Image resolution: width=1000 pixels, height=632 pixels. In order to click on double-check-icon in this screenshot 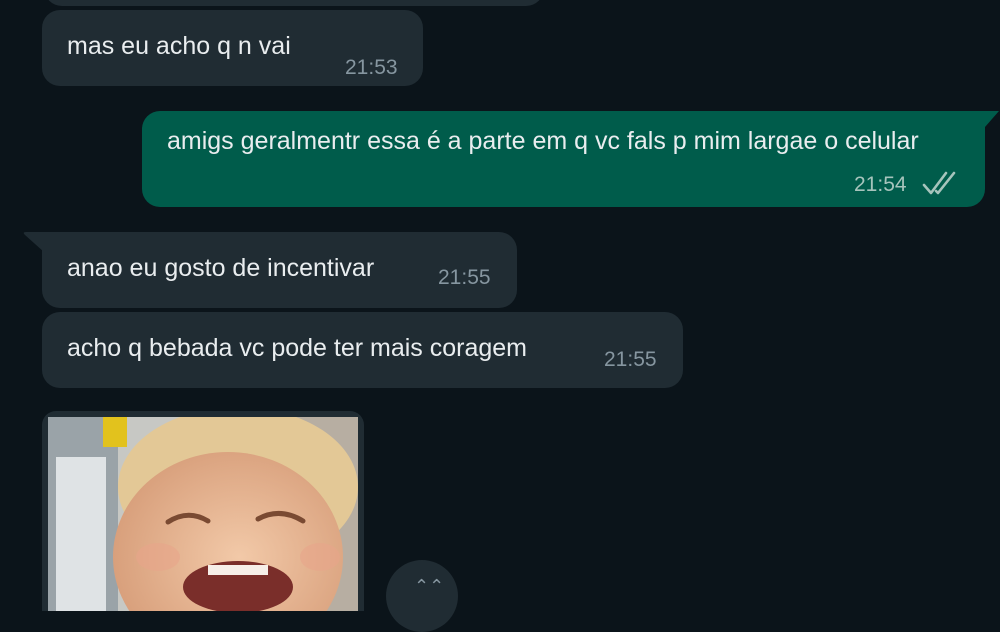, I will do `click(939, 183)`.